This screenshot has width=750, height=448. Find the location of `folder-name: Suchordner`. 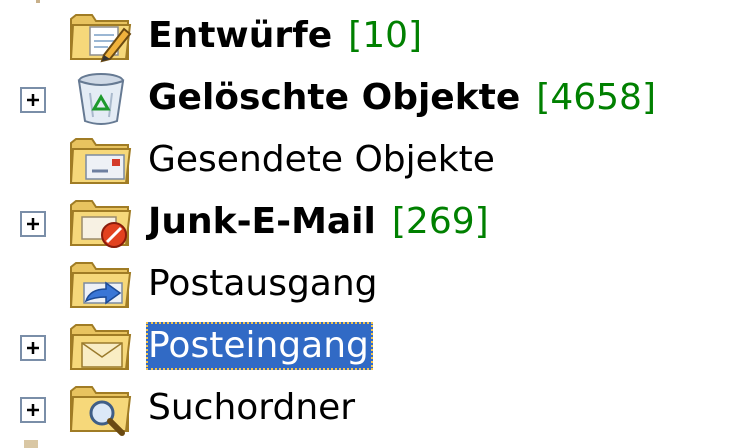

folder-name: Suchordner is located at coordinates (252, 407).